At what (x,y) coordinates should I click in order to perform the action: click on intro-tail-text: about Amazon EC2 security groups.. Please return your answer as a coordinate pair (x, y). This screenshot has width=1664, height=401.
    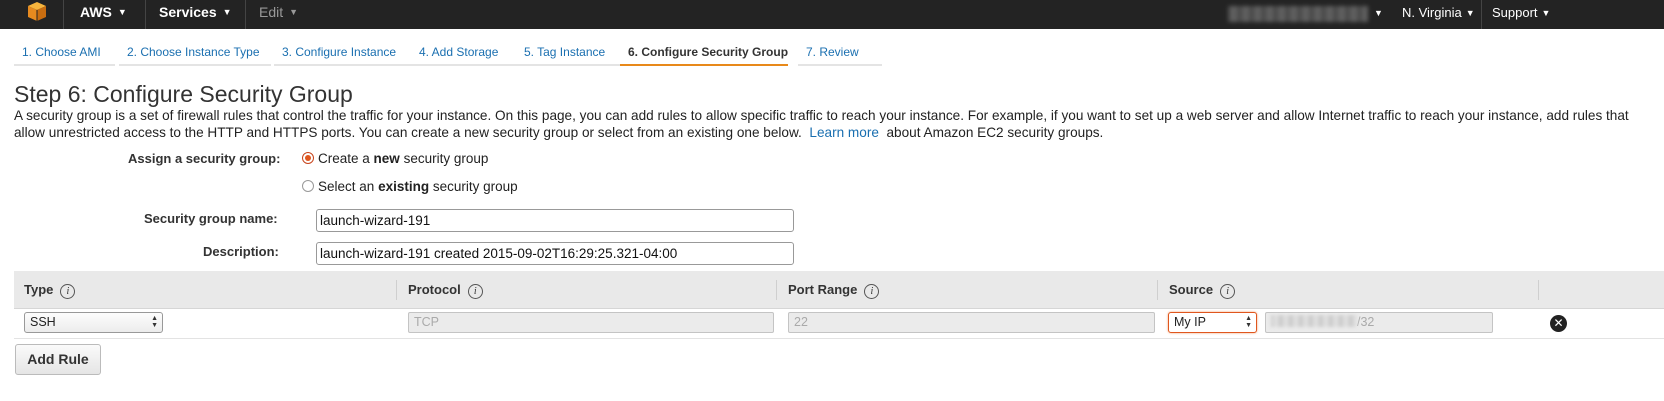
    Looking at the image, I should click on (995, 132).